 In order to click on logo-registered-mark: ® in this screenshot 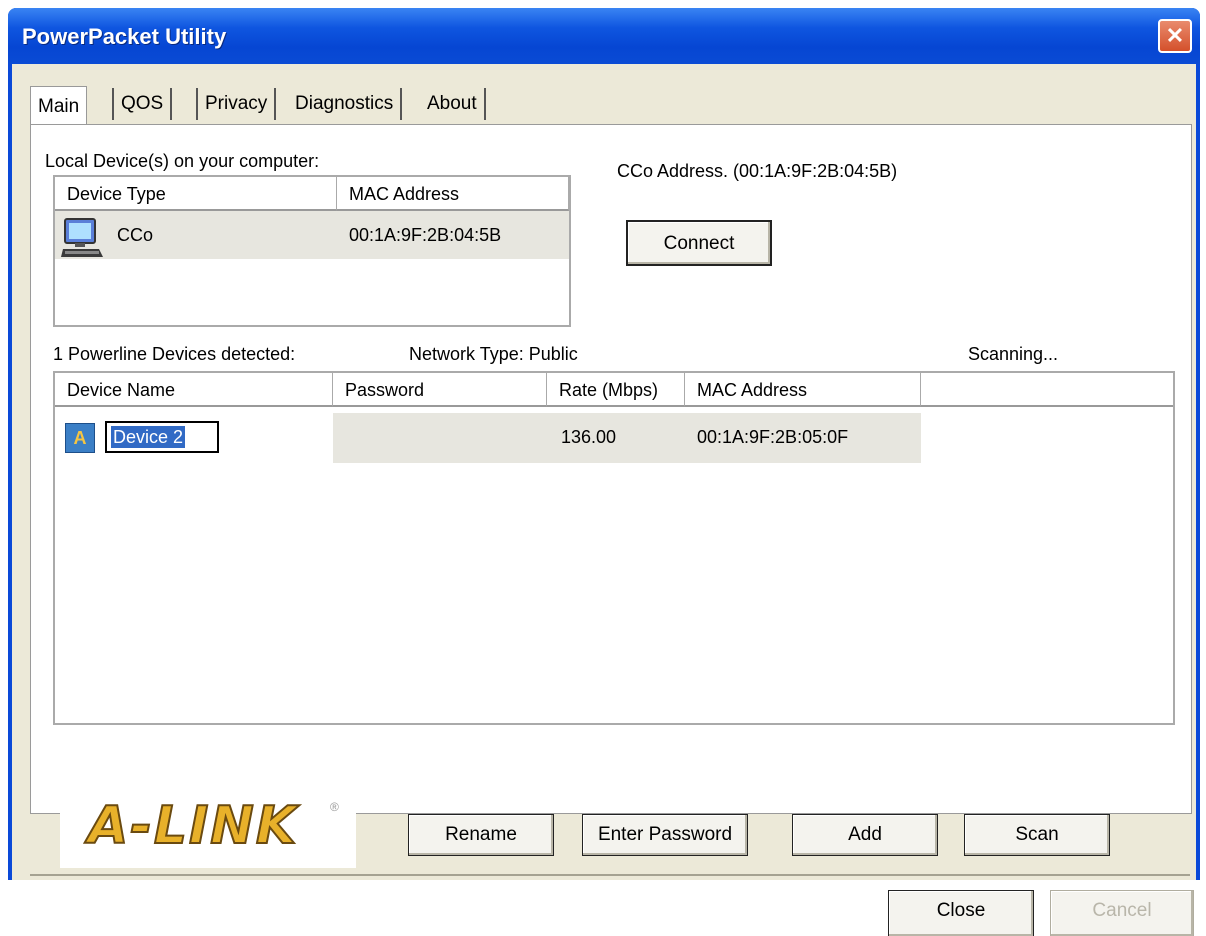, I will do `click(334, 807)`.